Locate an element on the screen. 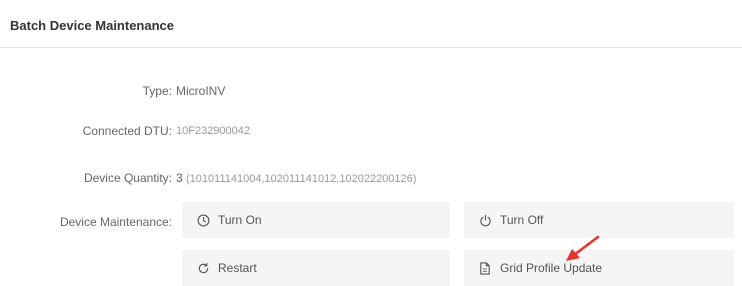 The width and height of the screenshot is (742, 286). annotation-arrow-icon is located at coordinates (583, 248).